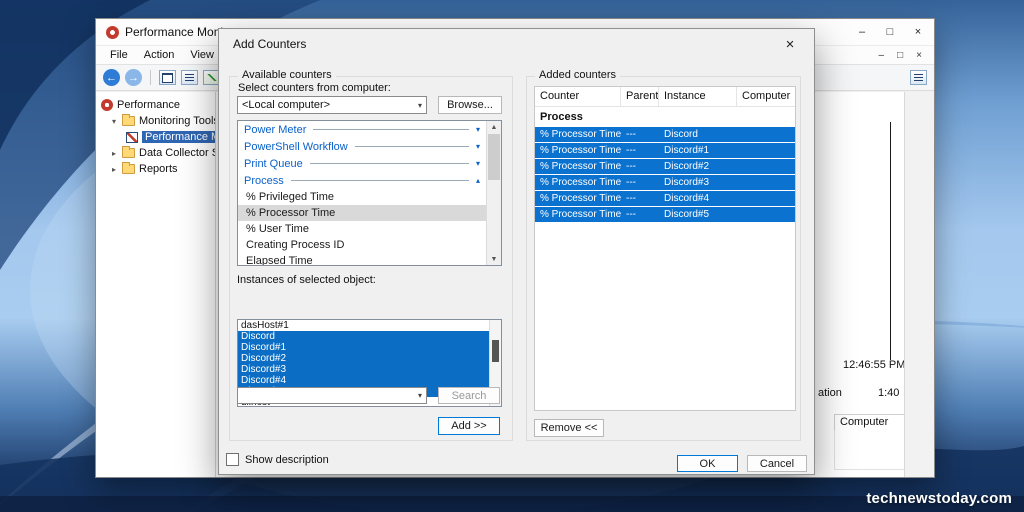 Image resolution: width=1024 pixels, height=512 pixels. I want to click on list-view-icon, so click(189, 77).